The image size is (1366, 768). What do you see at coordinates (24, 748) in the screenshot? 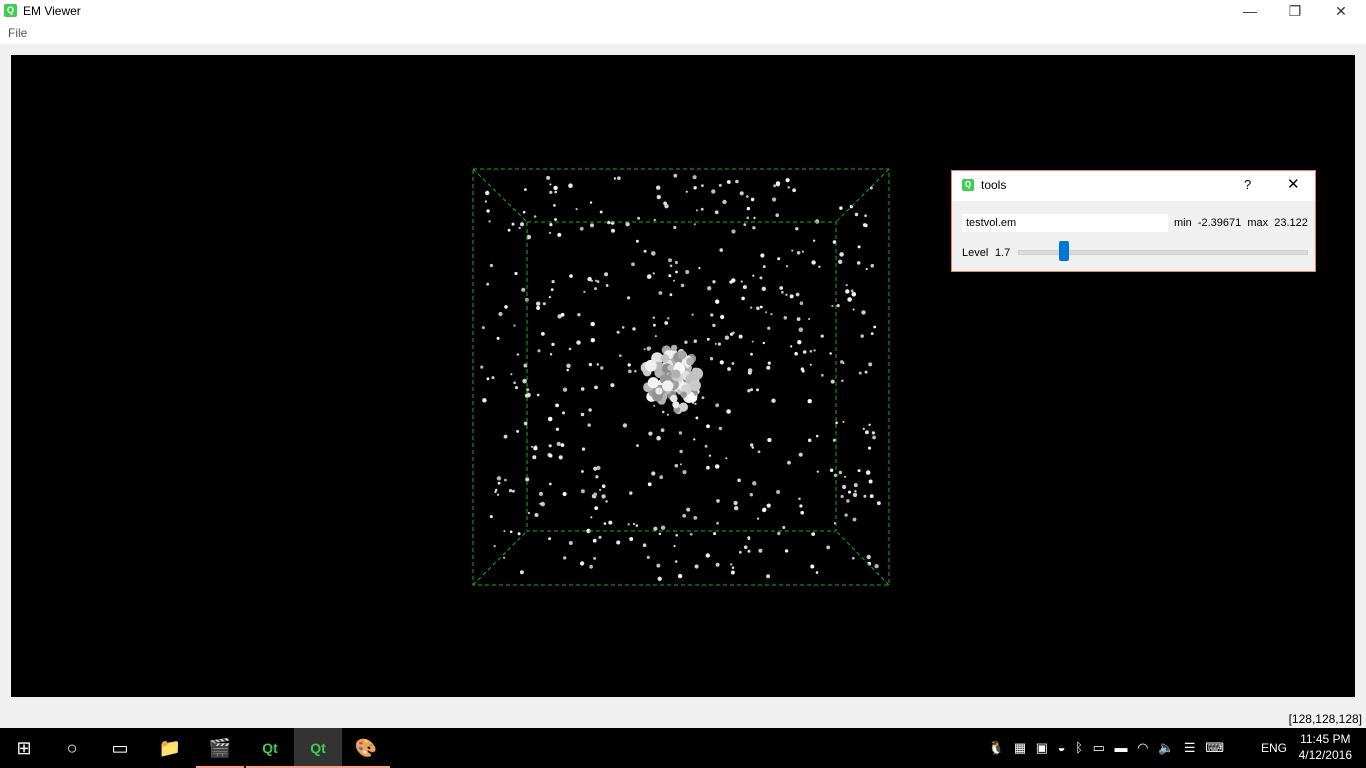
I see `start-button: ⊞` at bounding box center [24, 748].